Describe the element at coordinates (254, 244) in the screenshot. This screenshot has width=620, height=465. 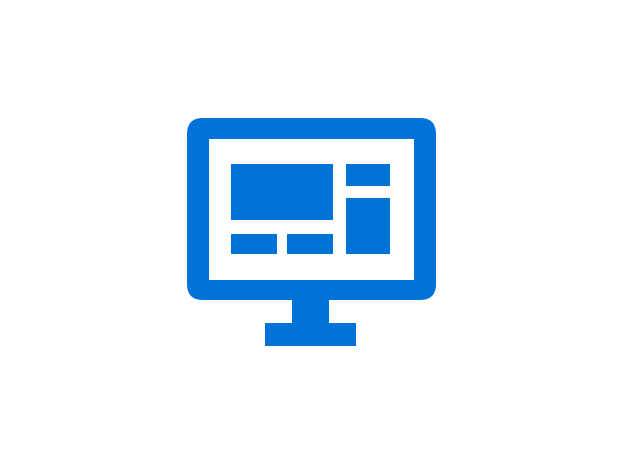
I see `screen-tile-small-left` at that location.